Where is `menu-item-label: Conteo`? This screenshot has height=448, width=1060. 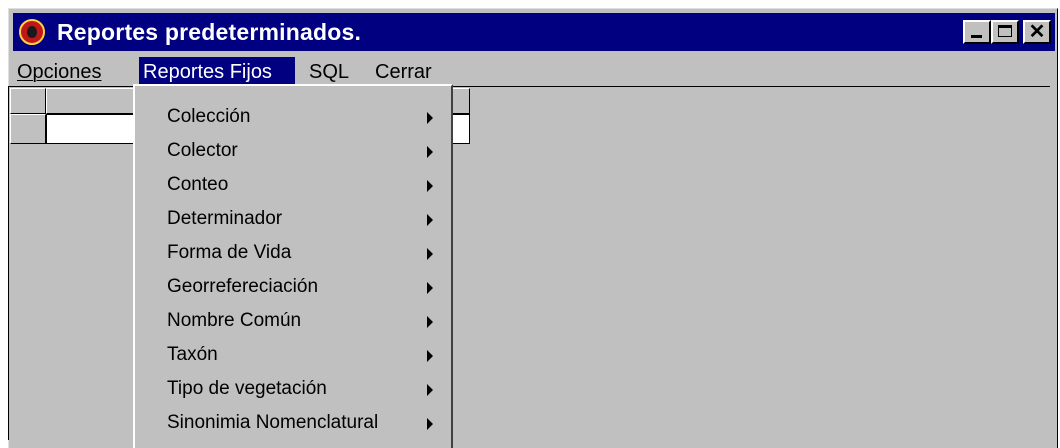
menu-item-label: Conteo is located at coordinates (198, 184).